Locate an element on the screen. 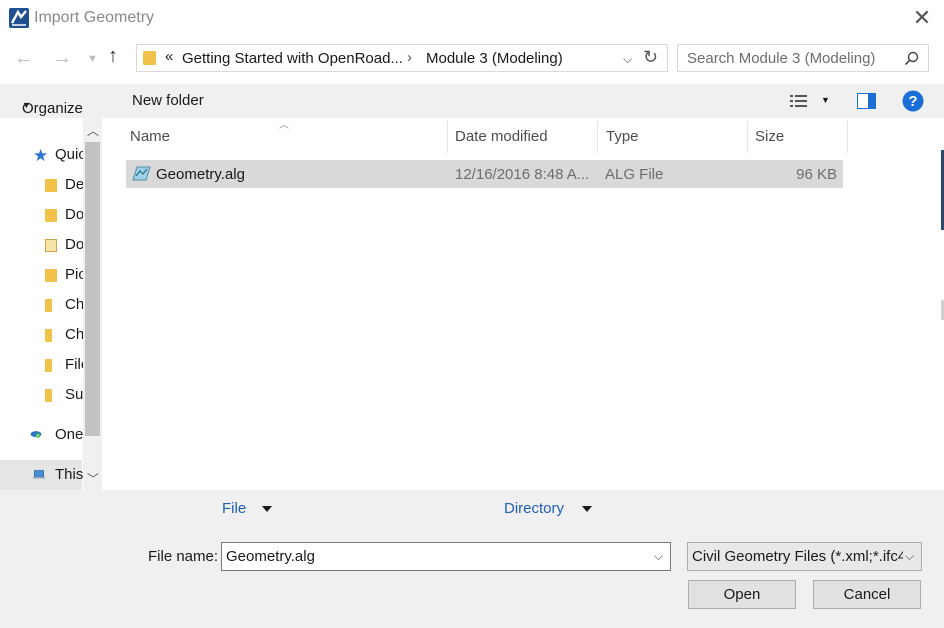 The height and width of the screenshot is (628, 944). scroll-down-icon: ﹀ is located at coordinates (93, 478).